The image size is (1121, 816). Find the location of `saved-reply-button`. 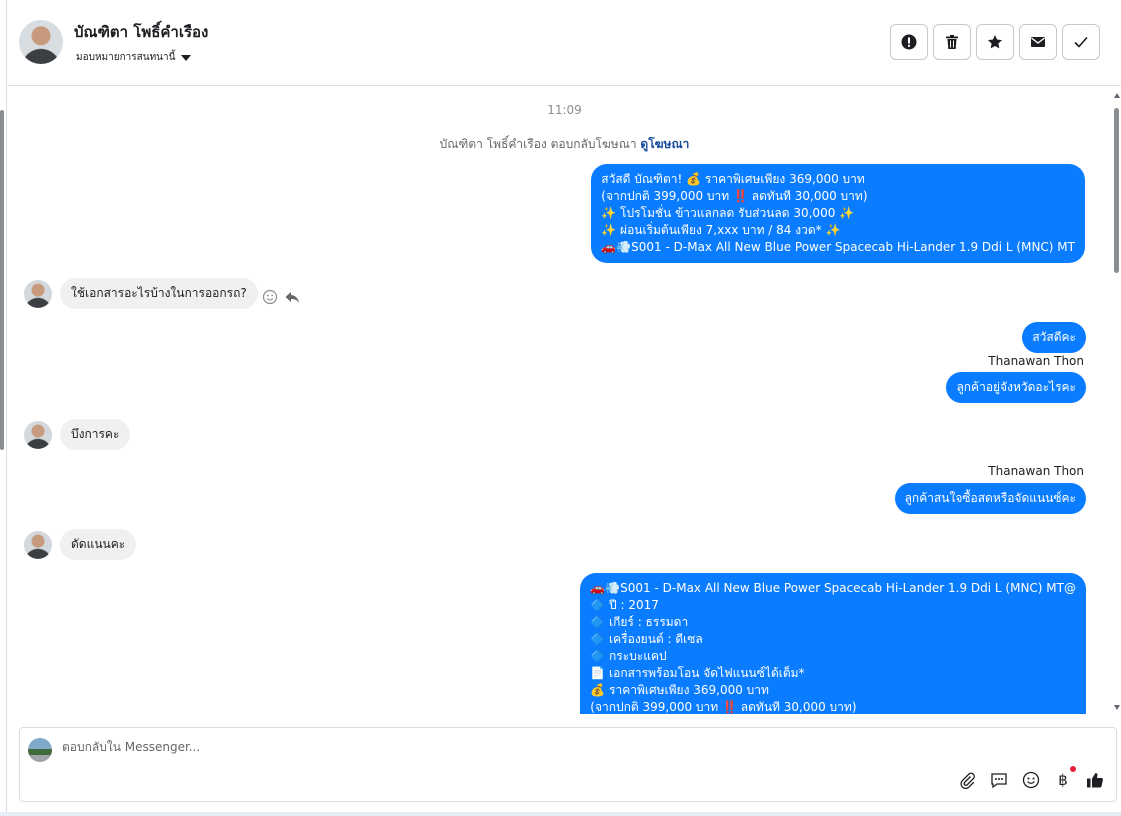

saved-reply-button is located at coordinates (999, 780).